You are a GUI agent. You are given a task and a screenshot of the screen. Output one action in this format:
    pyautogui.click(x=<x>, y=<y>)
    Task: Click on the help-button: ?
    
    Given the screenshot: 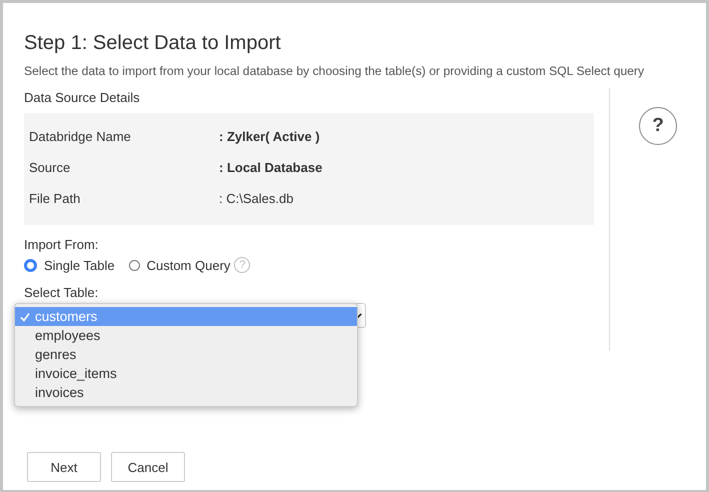 What is the action you would take?
    pyautogui.click(x=658, y=126)
    